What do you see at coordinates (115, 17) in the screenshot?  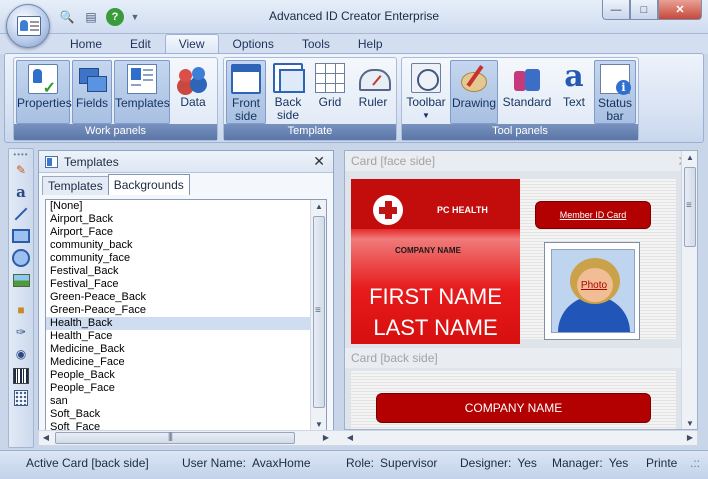 I see `help-icon: ?` at bounding box center [115, 17].